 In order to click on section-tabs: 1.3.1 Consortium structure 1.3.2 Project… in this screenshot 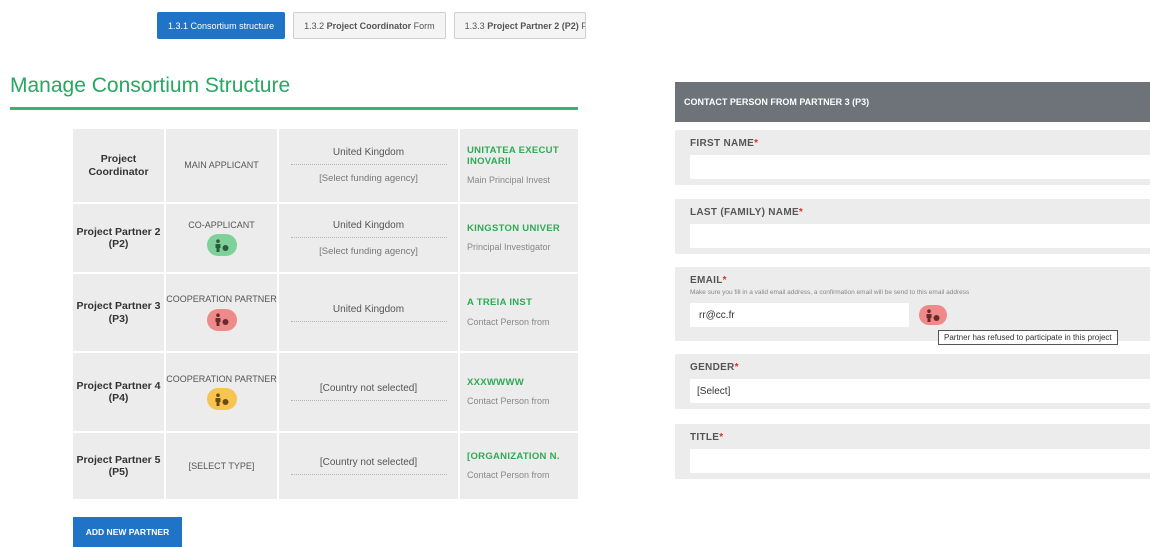, I will do `click(371, 25)`.